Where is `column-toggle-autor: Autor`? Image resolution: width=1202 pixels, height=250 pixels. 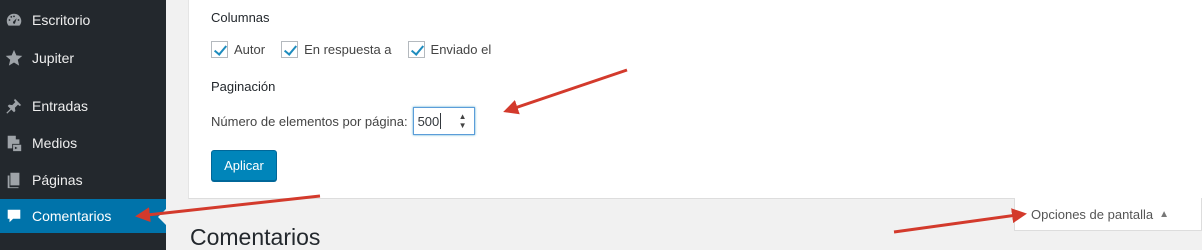
column-toggle-autor: Autor is located at coordinates (238, 49).